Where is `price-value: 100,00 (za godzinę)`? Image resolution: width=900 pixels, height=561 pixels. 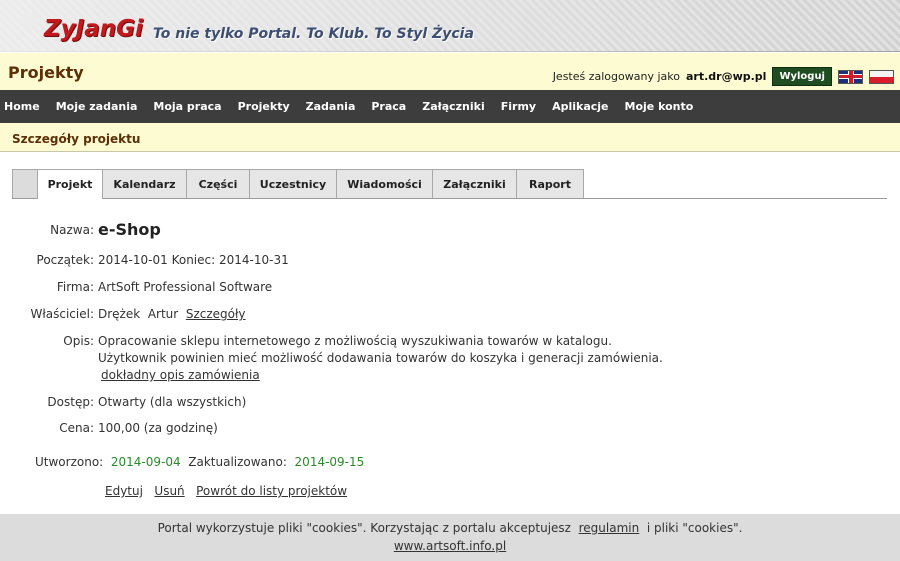 price-value: 100,00 (za godzinę) is located at coordinates (158, 428).